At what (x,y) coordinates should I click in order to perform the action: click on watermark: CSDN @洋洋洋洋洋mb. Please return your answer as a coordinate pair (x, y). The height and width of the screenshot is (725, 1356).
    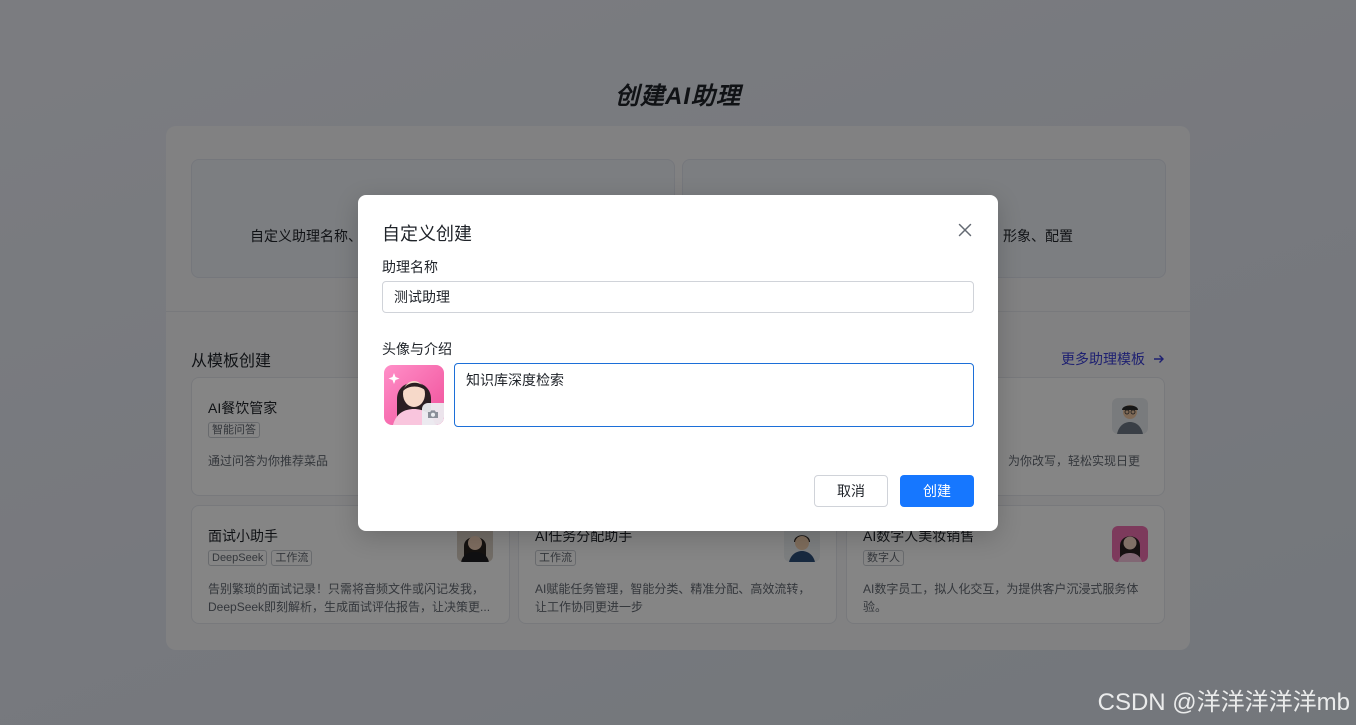
    Looking at the image, I should click on (1223, 702).